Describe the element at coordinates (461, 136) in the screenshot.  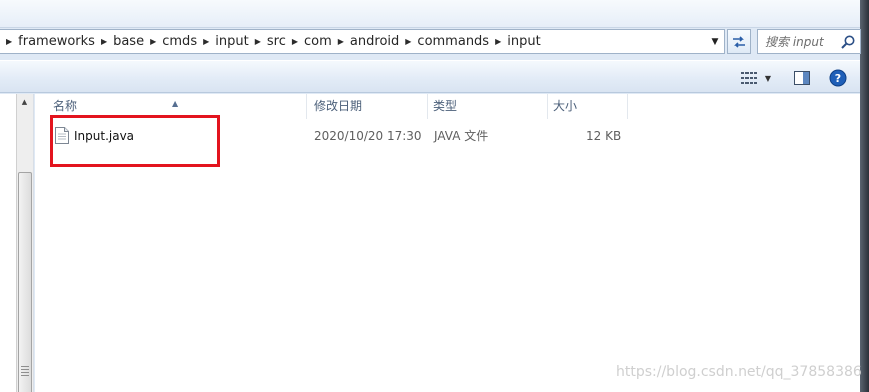
I see `file-type: JAVA 文件` at that location.